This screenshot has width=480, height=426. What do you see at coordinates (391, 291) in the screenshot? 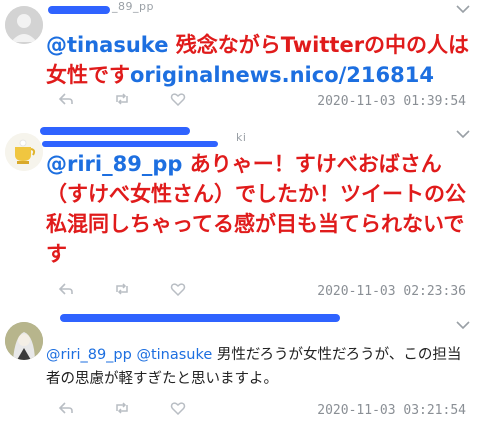
I see `timestamp: 2020-11-03 02:23:36` at bounding box center [391, 291].